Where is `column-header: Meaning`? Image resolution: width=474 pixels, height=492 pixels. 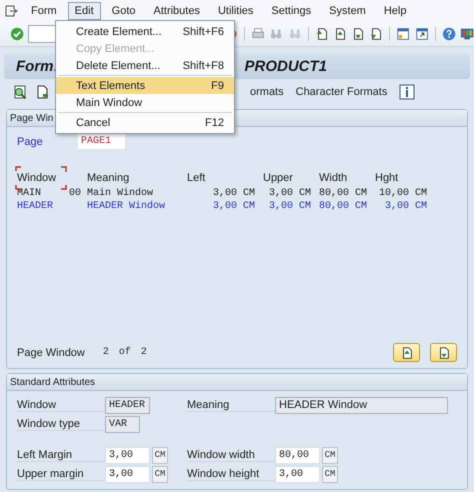 column-header: Meaning is located at coordinates (108, 178).